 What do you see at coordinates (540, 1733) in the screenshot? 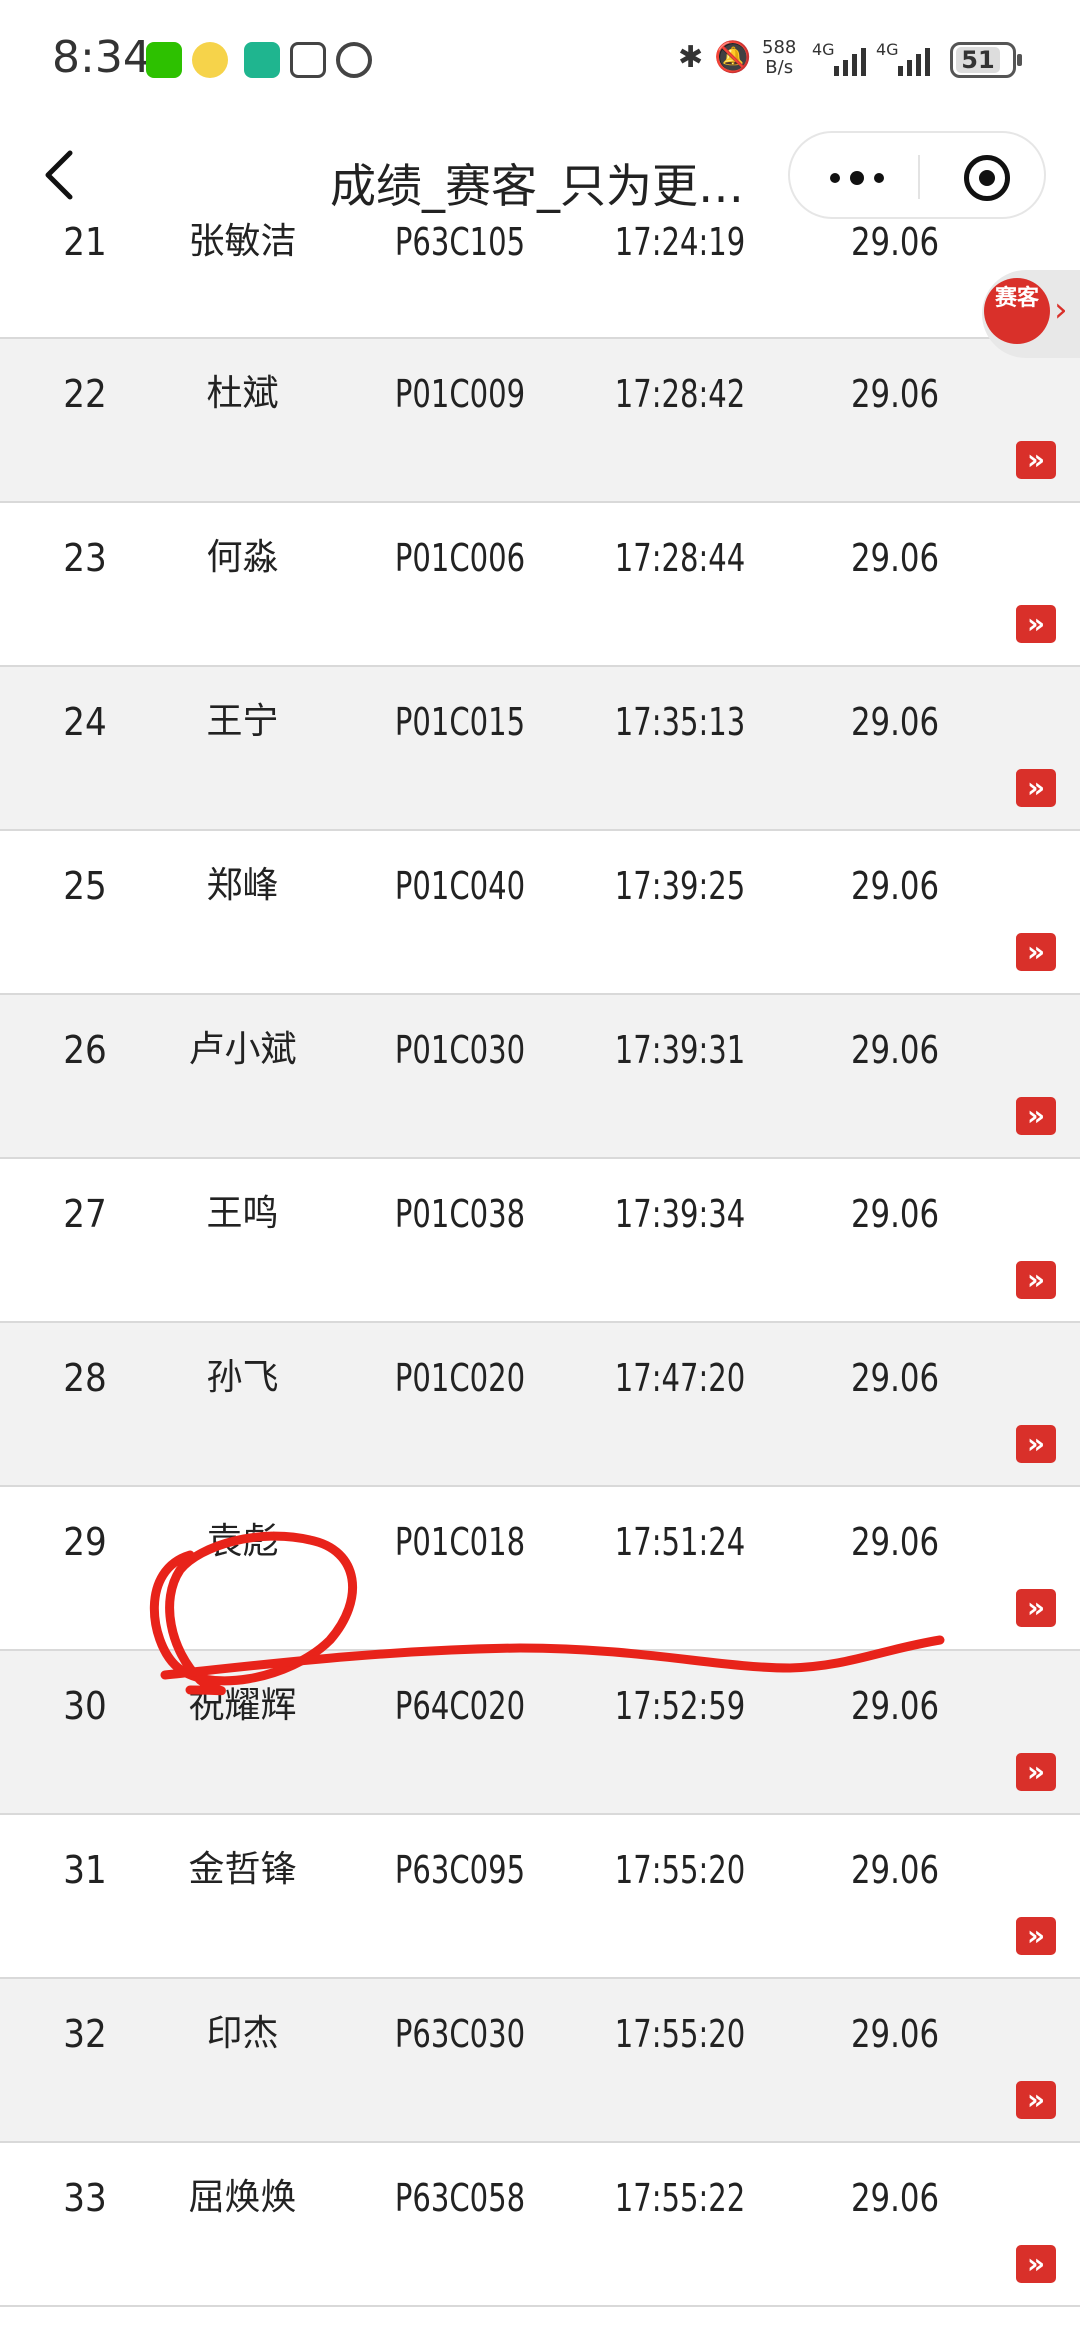
I see `table-row: 30 祝耀辉 P64C020 17:52:59 29.06 »` at bounding box center [540, 1733].